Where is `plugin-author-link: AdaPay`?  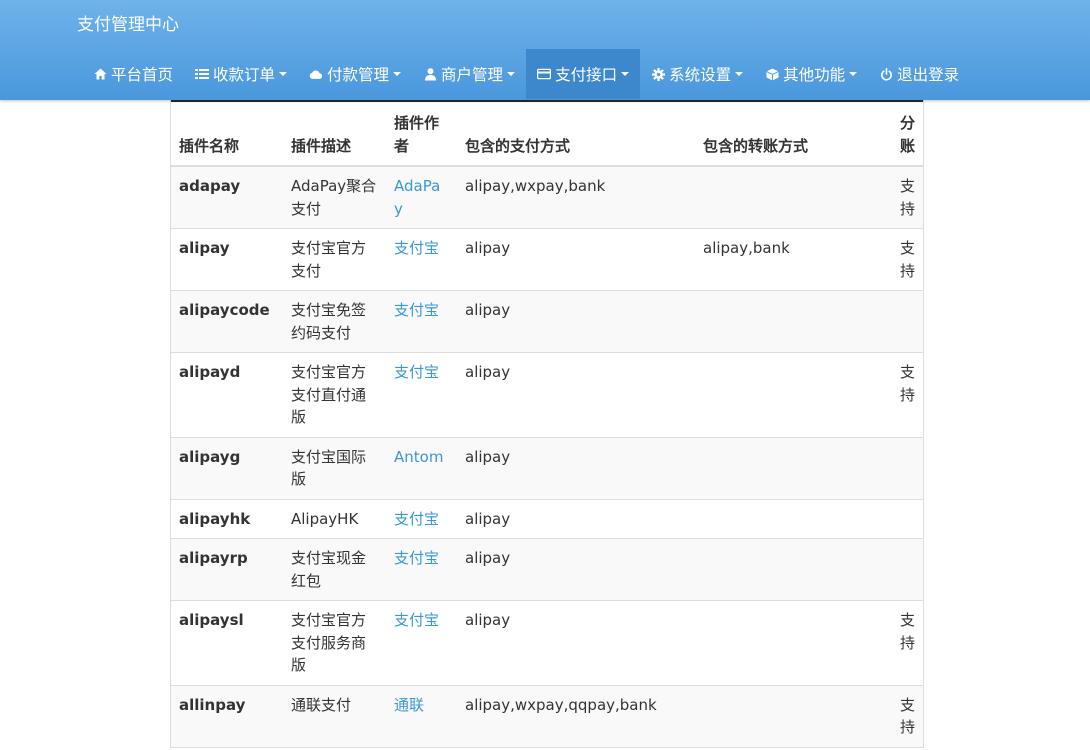
plugin-author-link: AdaPay is located at coordinates (417, 197).